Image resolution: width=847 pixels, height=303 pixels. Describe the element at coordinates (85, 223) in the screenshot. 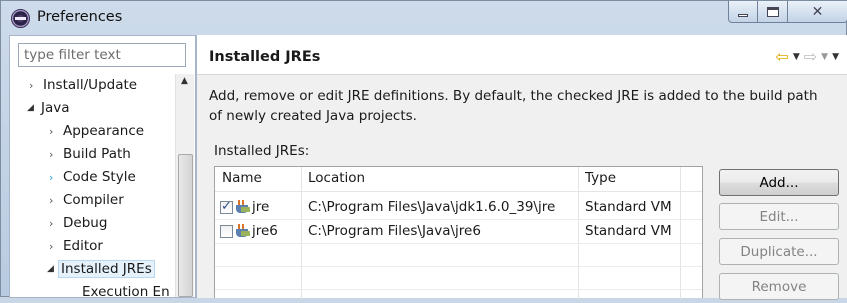

I see `tree-item-label: Debug` at that location.